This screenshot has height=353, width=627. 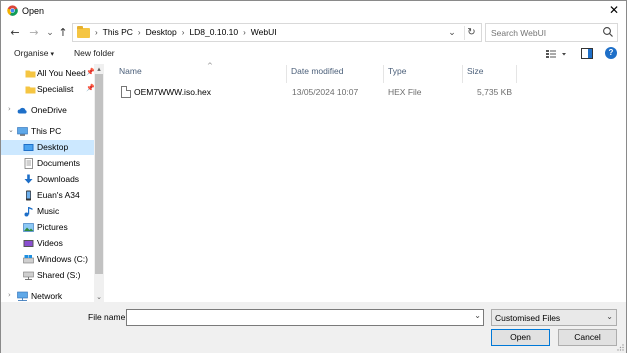 I want to click on sidebar-item-specialist: Specialist 📌, so click(x=48, y=89).